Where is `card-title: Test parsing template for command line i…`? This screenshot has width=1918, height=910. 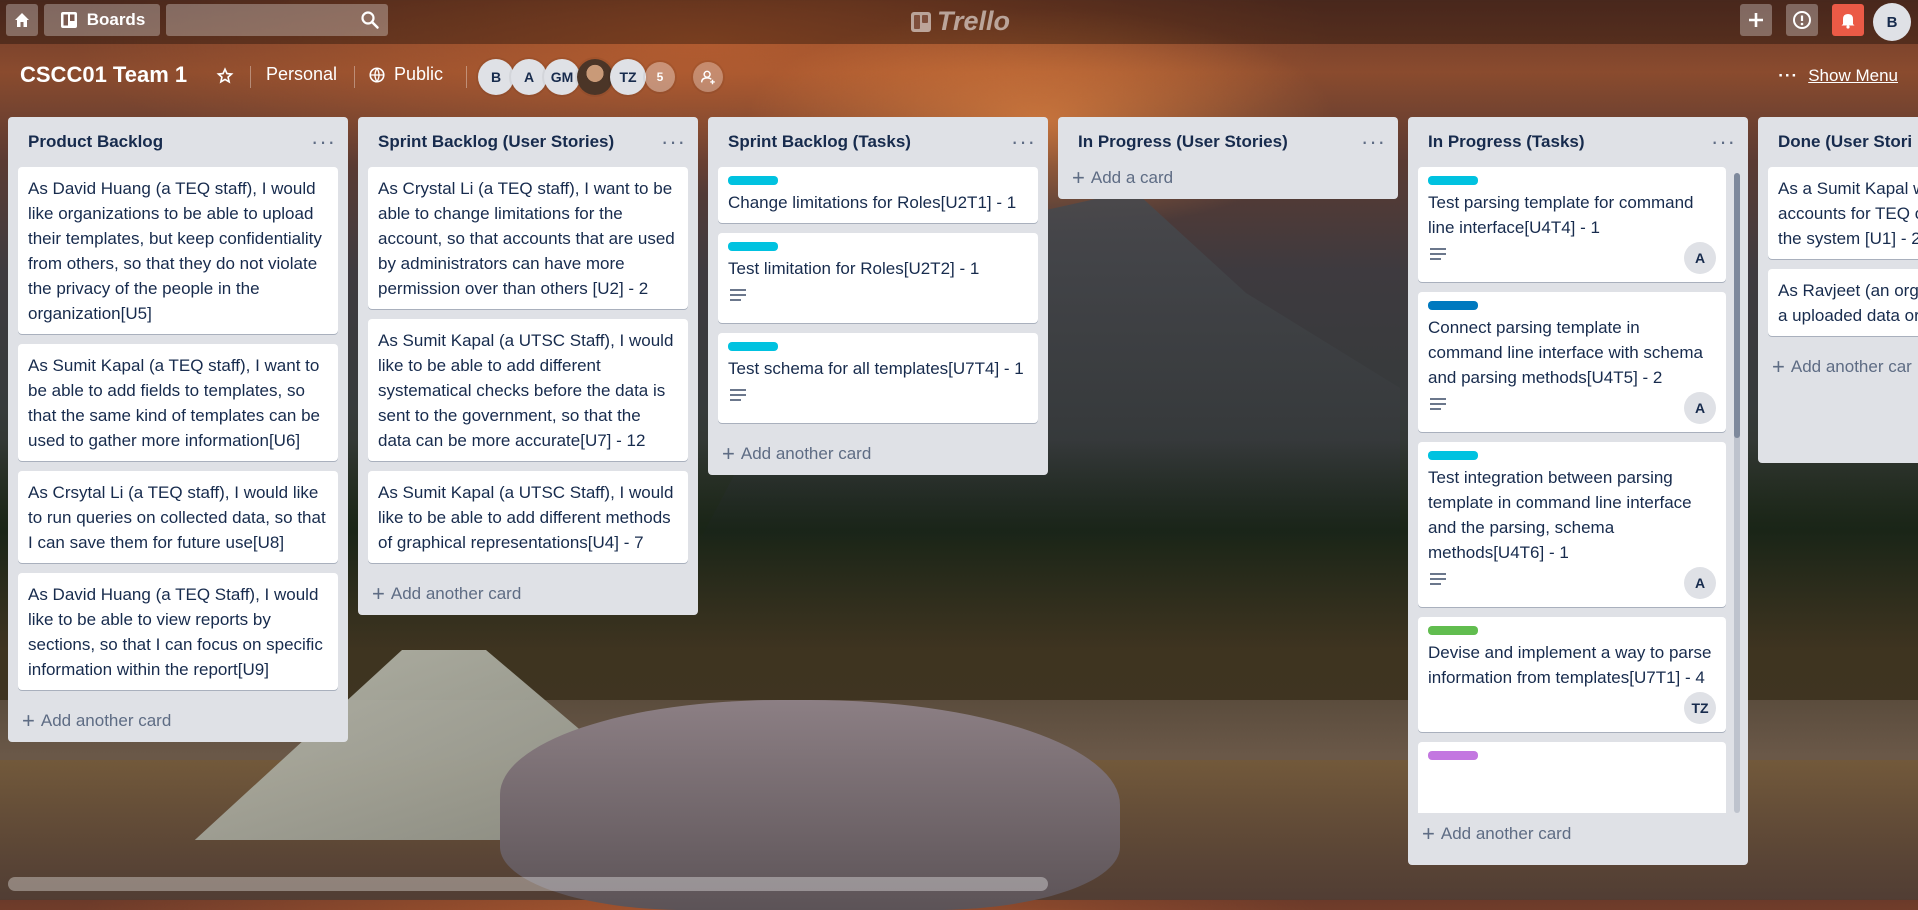
card-title: Test parsing template for command line i… is located at coordinates (1561, 215).